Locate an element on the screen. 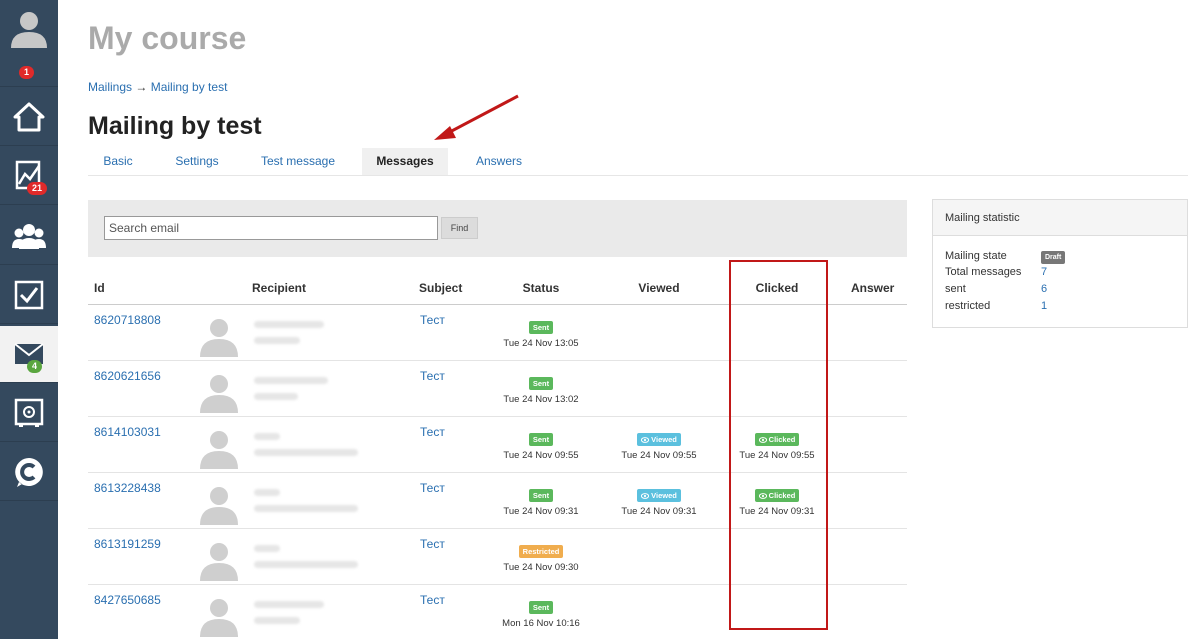 This screenshot has height=639, width=1200. stat-label-total: Total messages is located at coordinates (983, 272).